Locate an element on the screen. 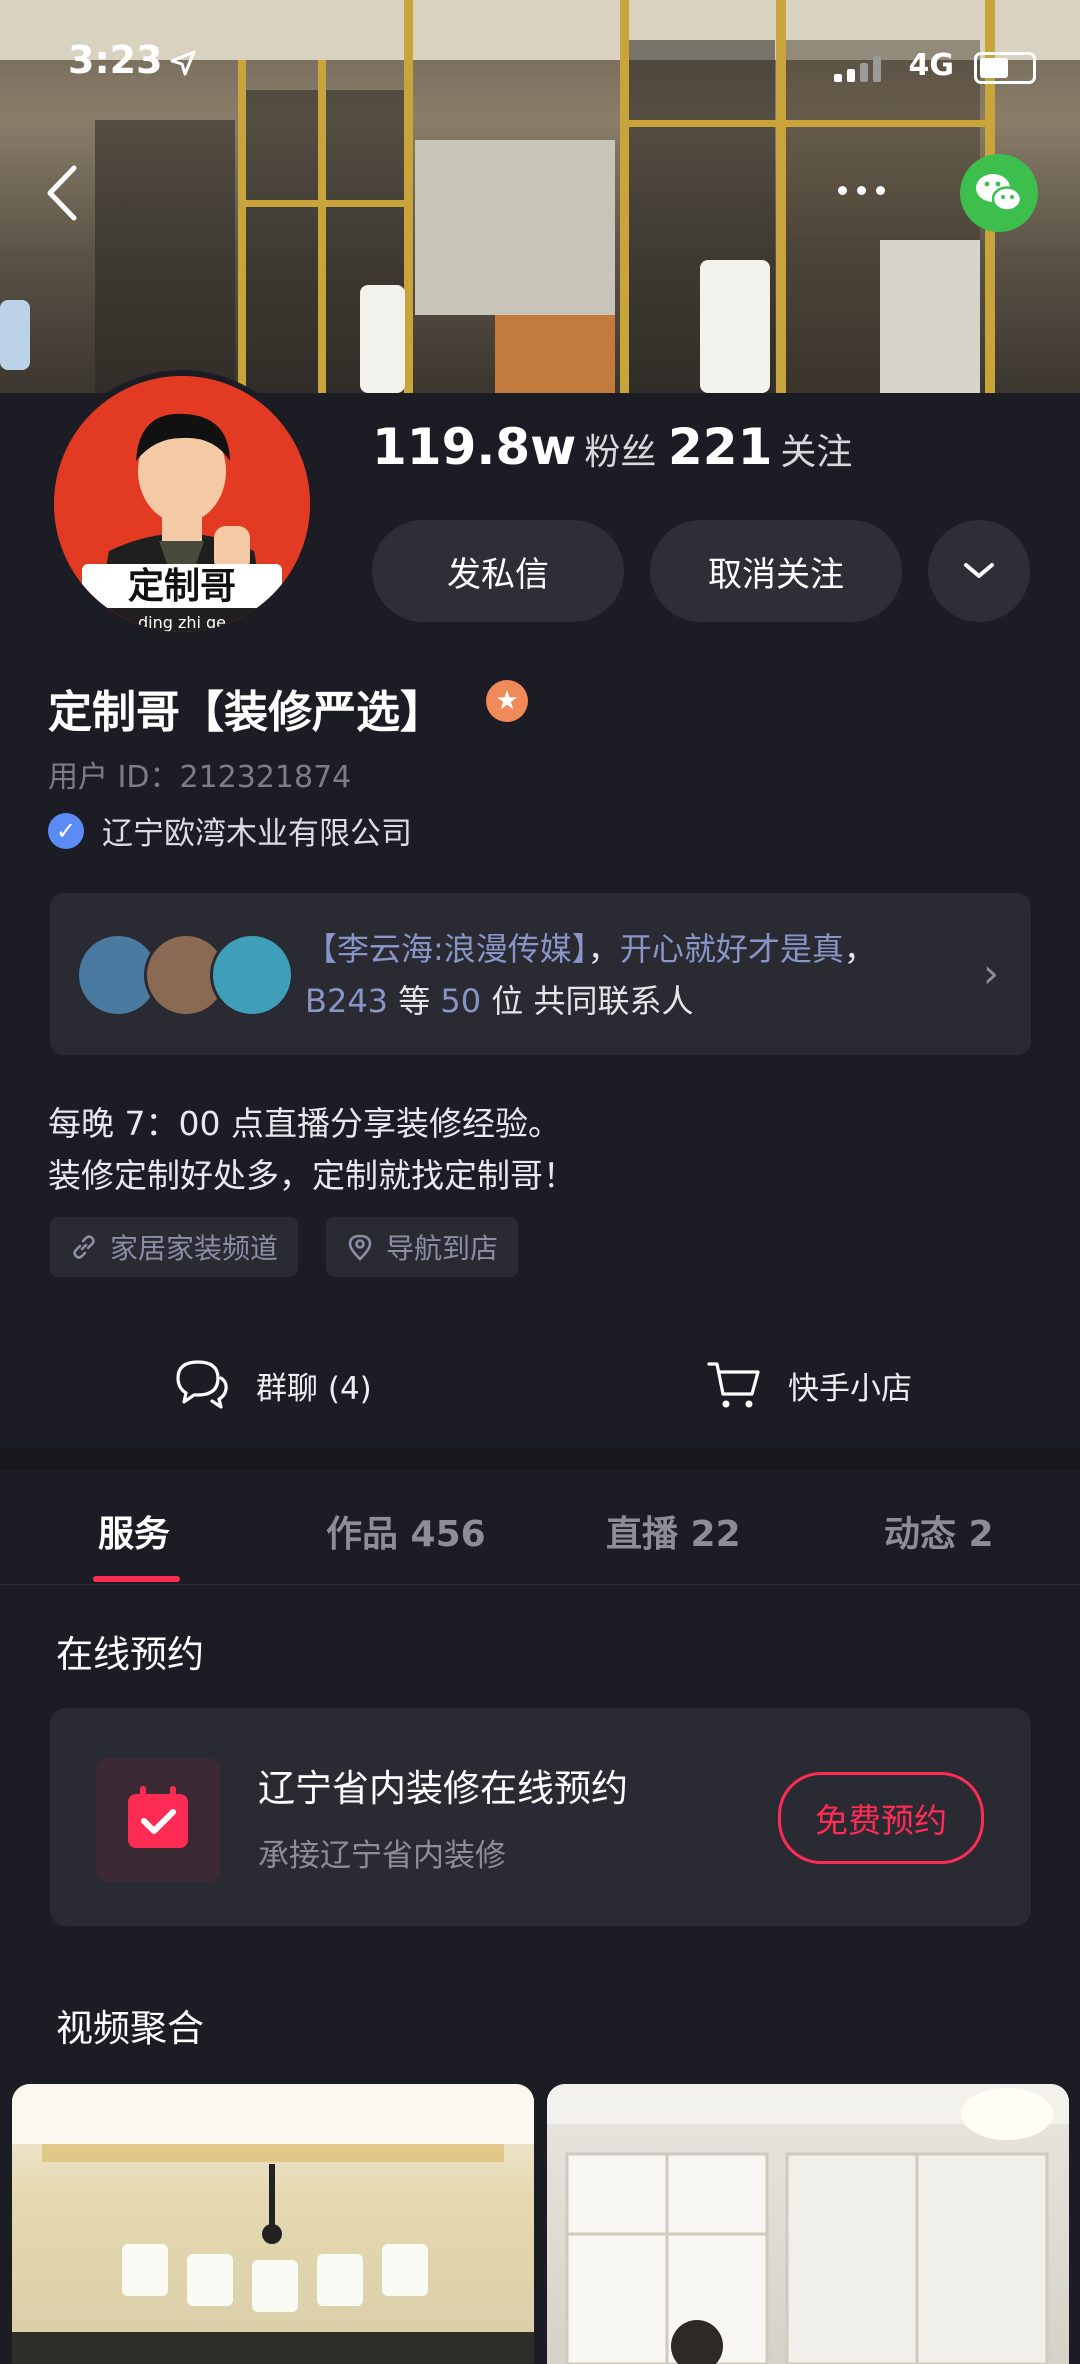  avatar: 定制哥 ding zhi ge is located at coordinates (182, 504).